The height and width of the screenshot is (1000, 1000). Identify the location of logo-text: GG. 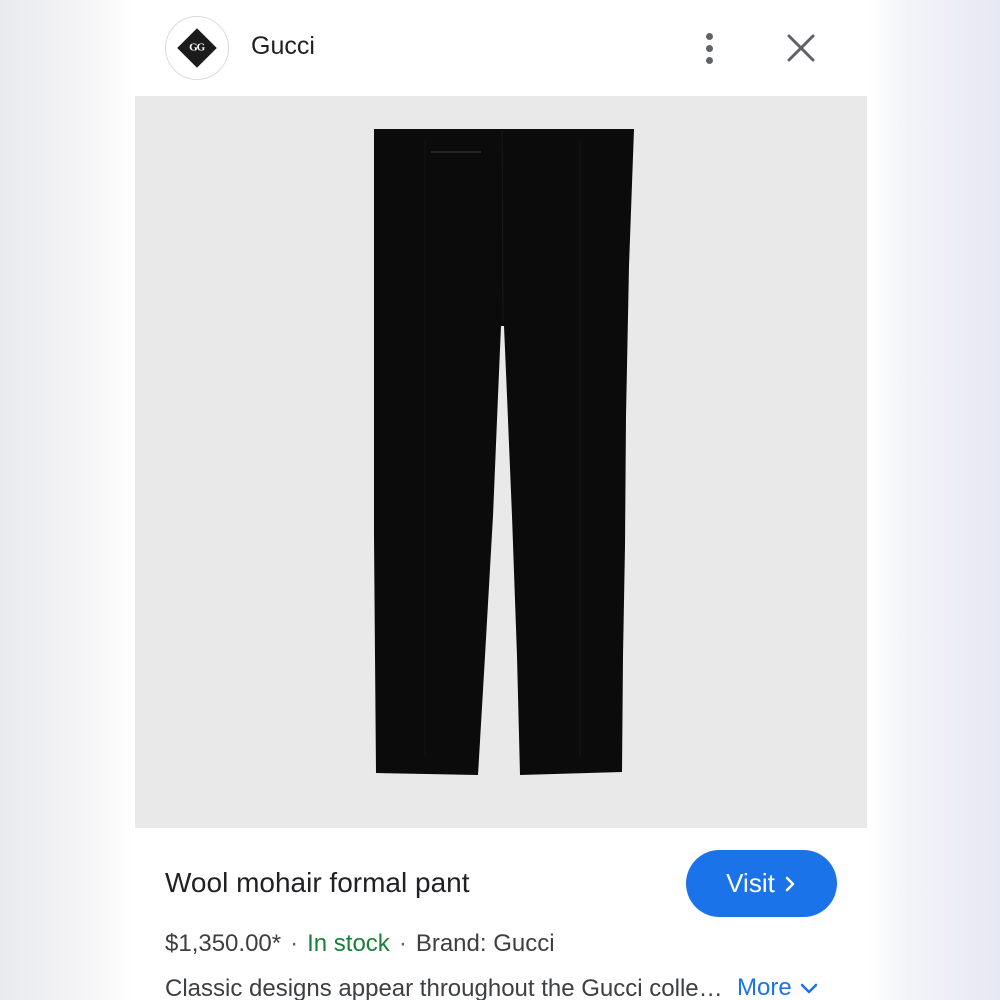
(197, 48).